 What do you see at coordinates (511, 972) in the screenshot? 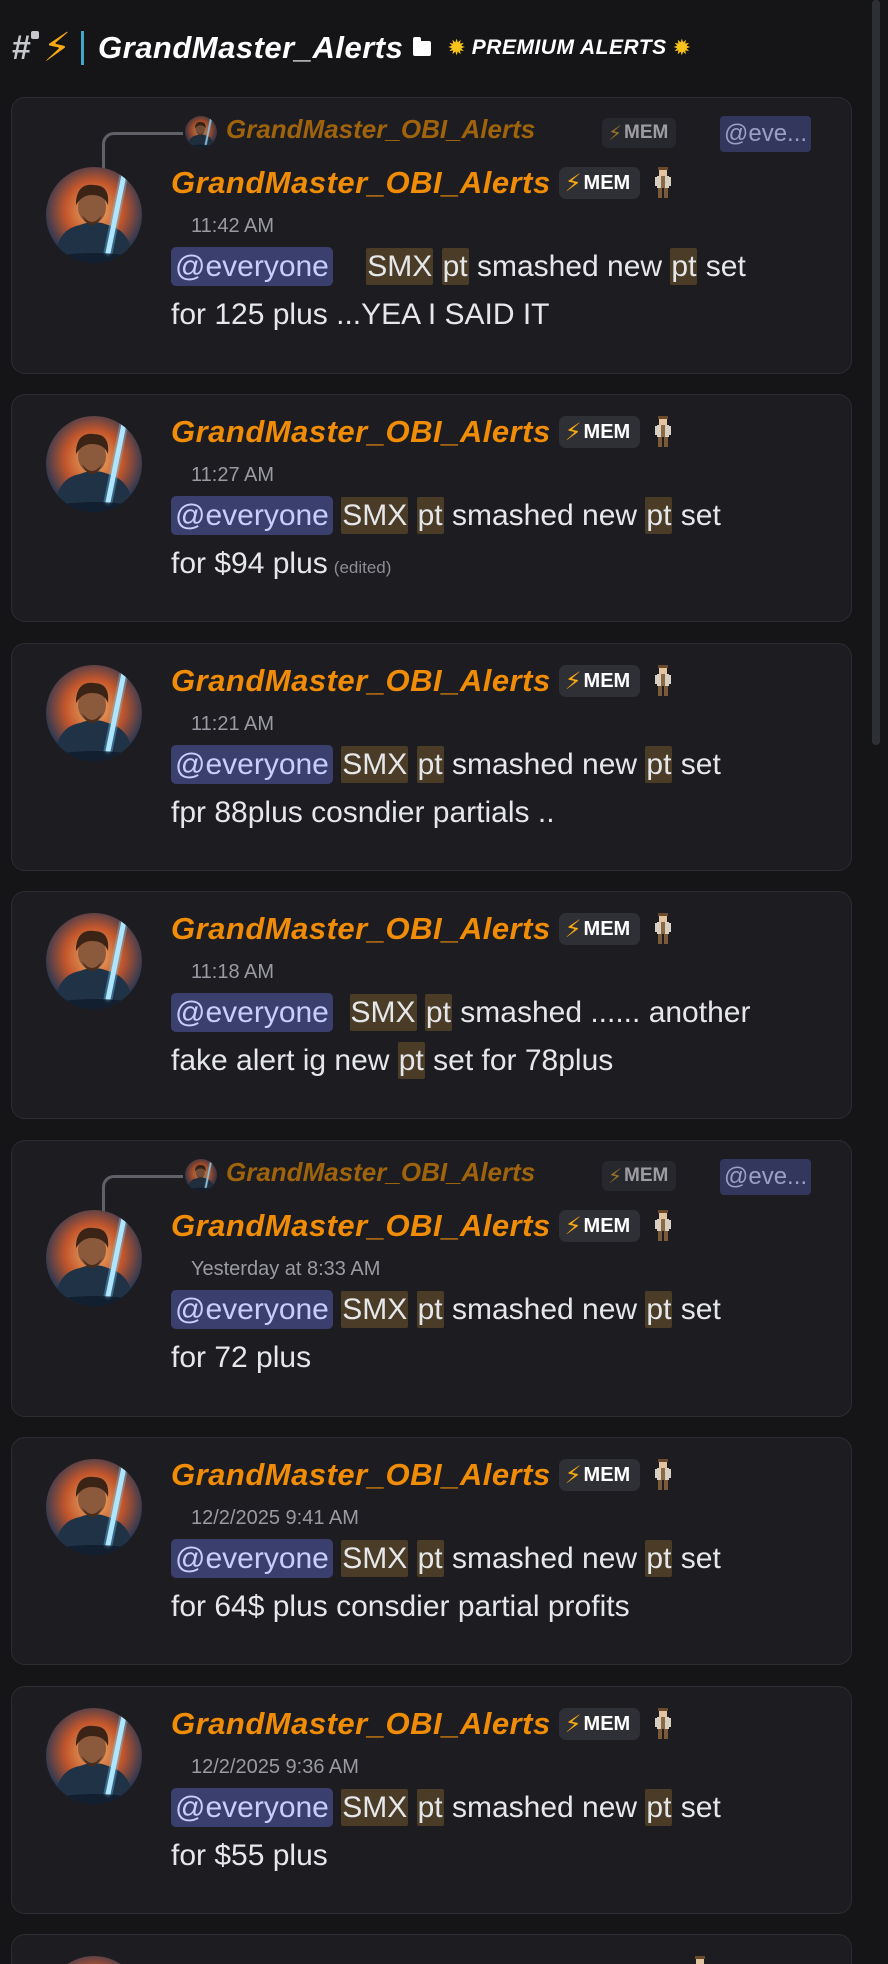
I see `timestamp: 11:18 AM` at bounding box center [511, 972].